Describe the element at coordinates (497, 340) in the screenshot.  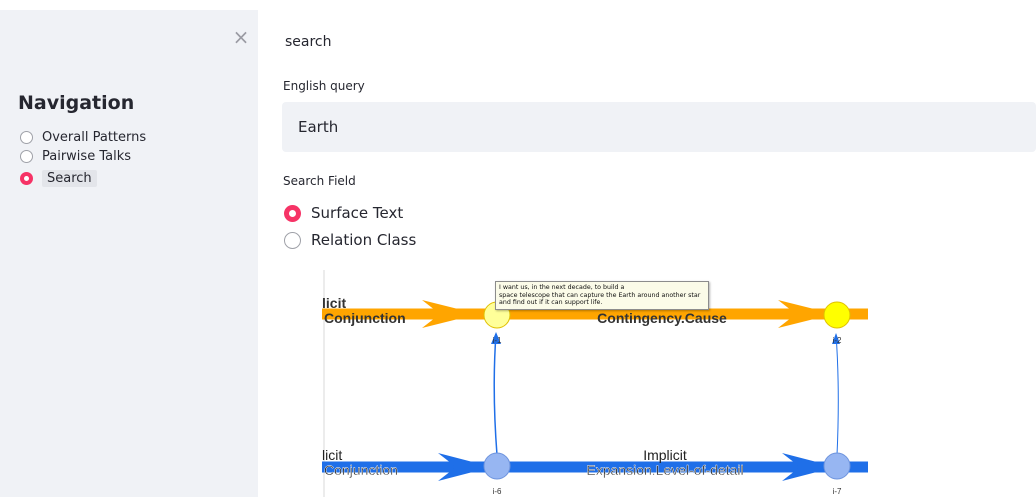
I see `node-i-1-label: i-1` at that location.